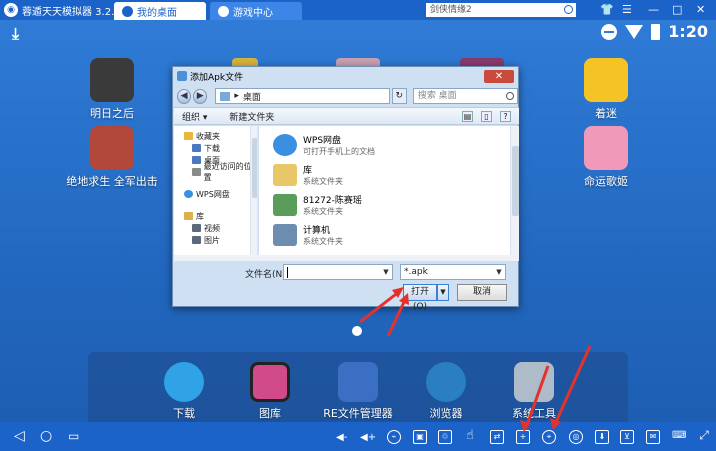  I want to click on close-icon: ✕, so click(700, 9).